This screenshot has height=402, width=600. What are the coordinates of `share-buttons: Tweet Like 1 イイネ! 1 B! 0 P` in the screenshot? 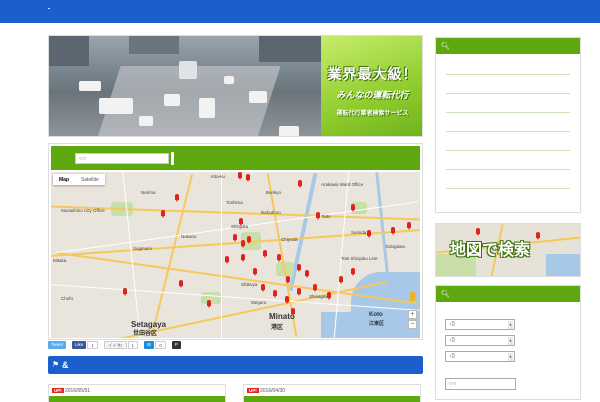 It's located at (114, 345).